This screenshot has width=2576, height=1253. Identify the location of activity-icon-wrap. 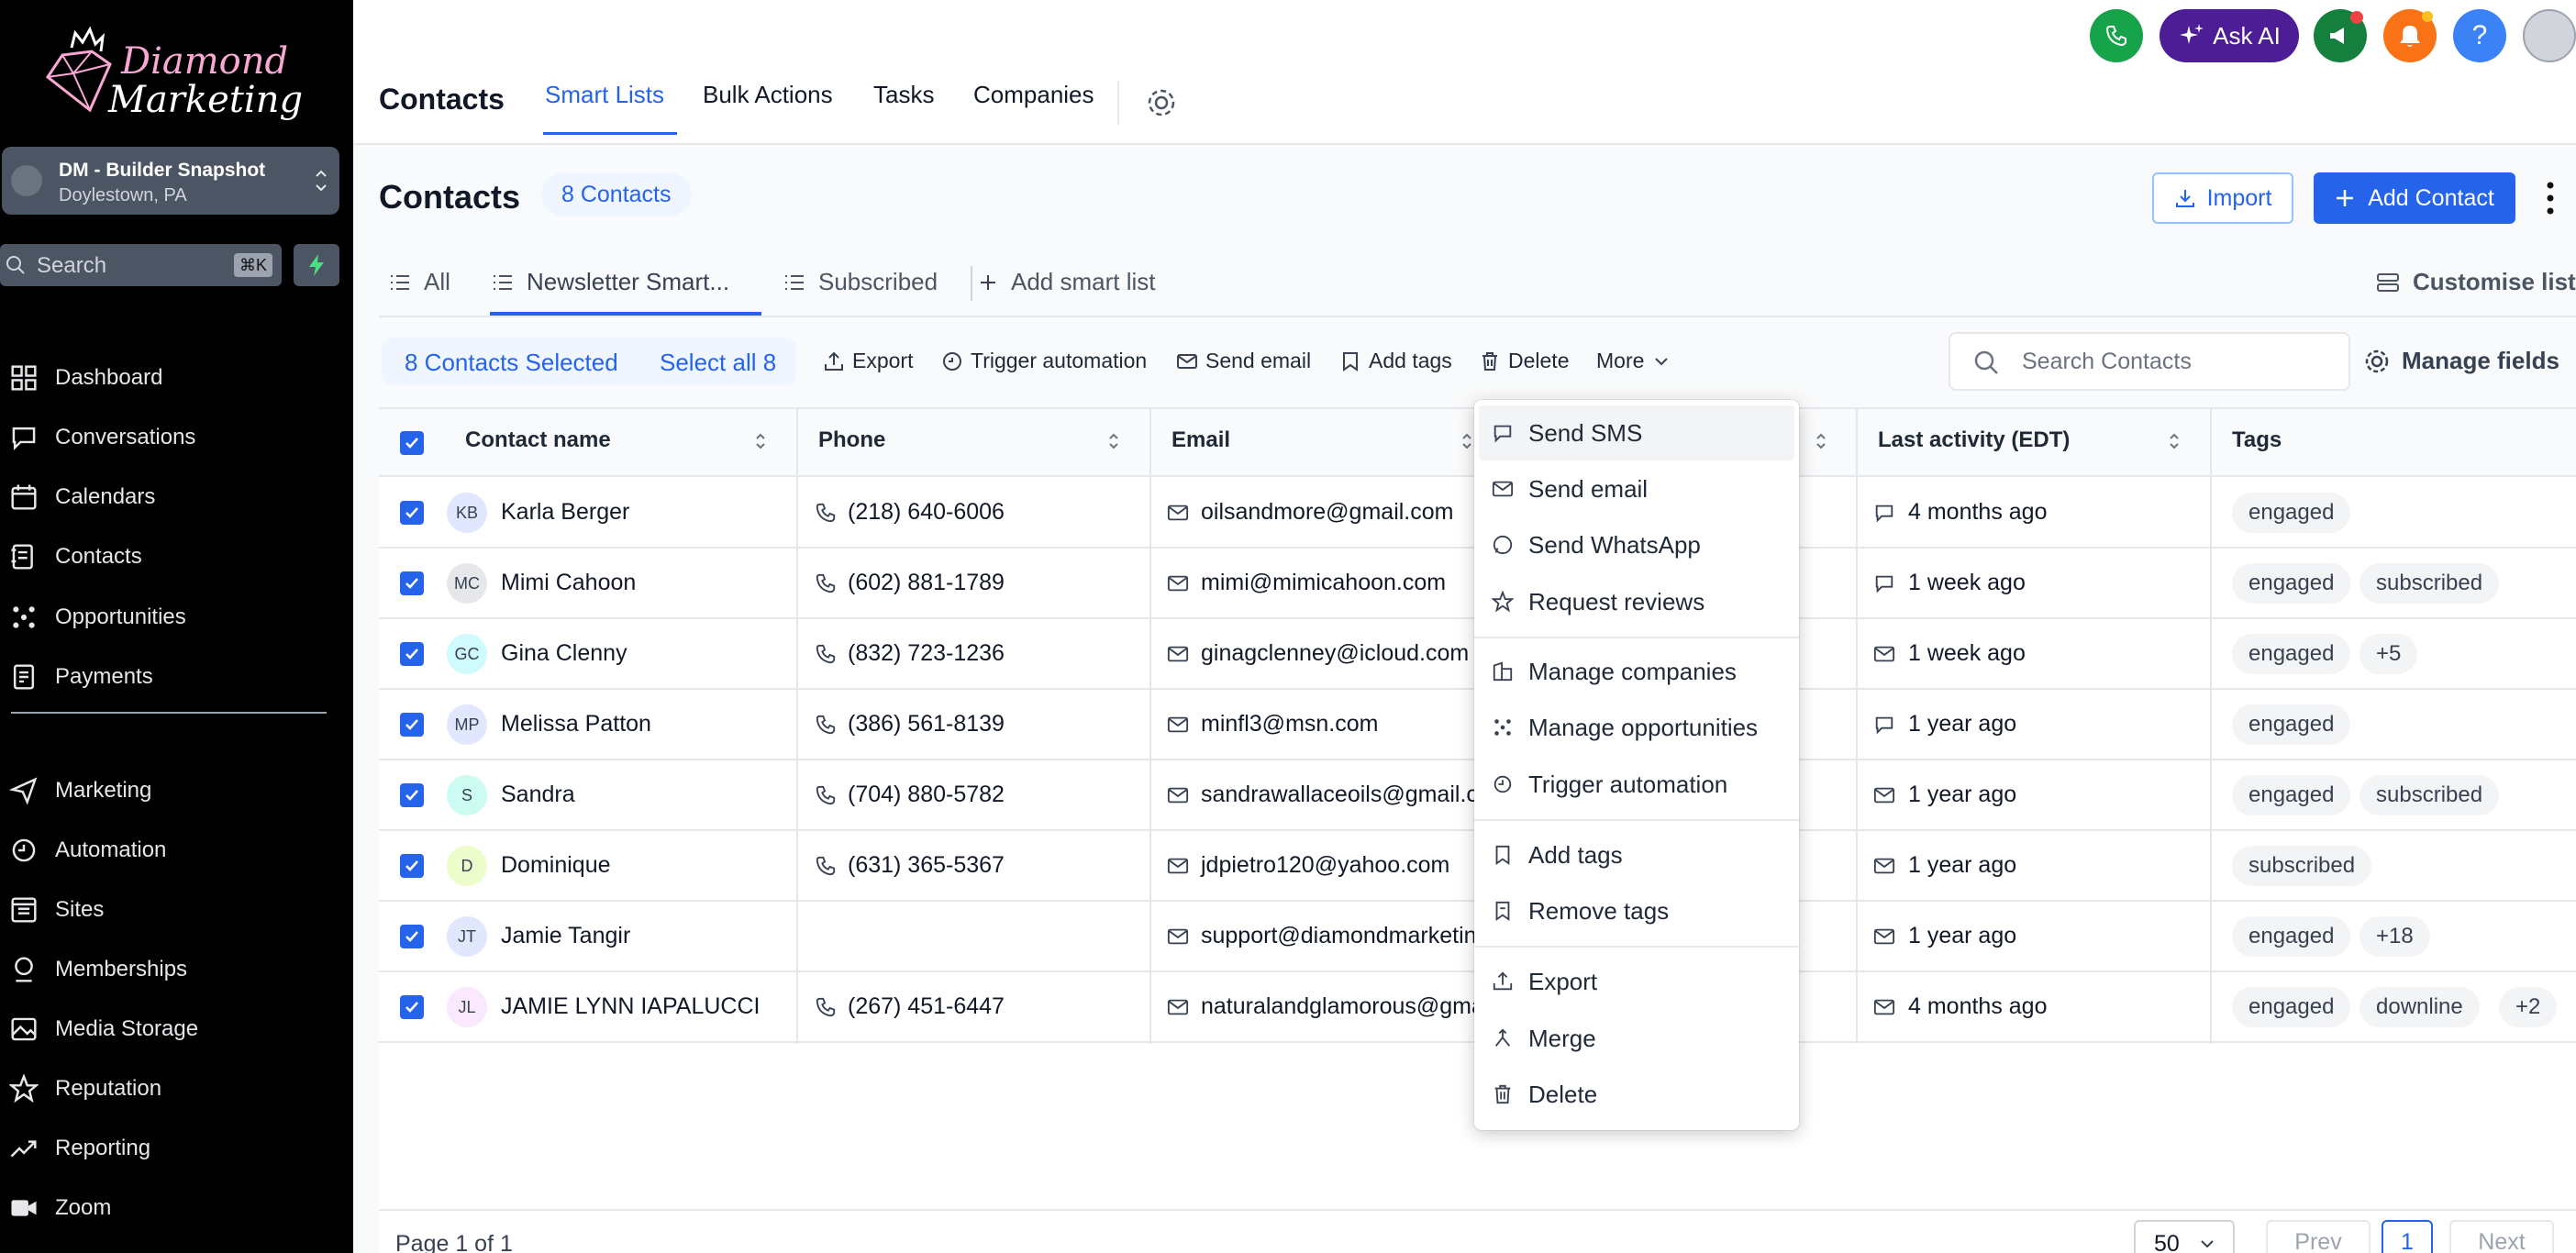
(1884, 937).